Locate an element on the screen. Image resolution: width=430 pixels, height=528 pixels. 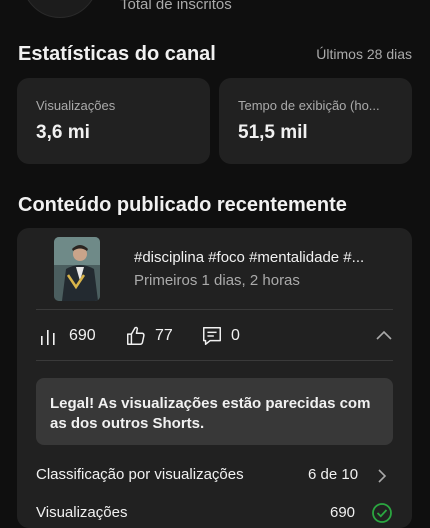
comment-icon is located at coordinates (212, 336).